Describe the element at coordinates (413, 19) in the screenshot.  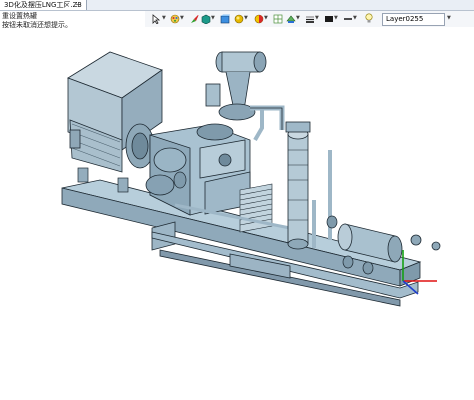
I see `layer-select: Layer0255` at that location.